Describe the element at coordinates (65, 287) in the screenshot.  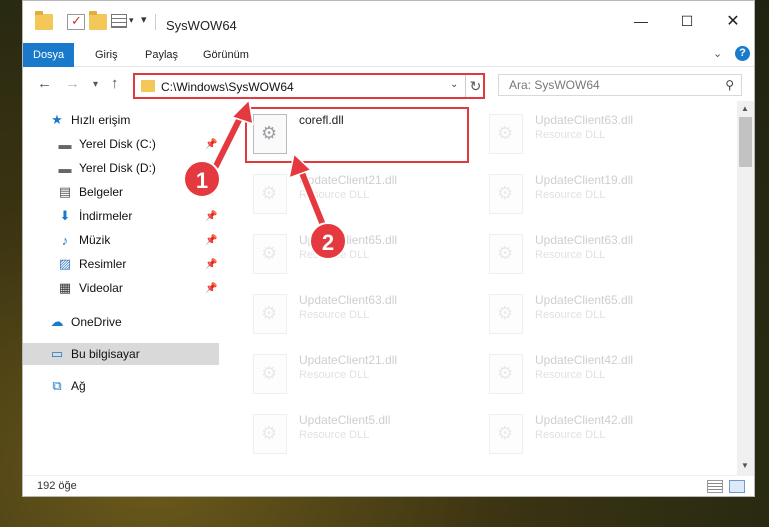
I see `video-icon: ▦` at that location.